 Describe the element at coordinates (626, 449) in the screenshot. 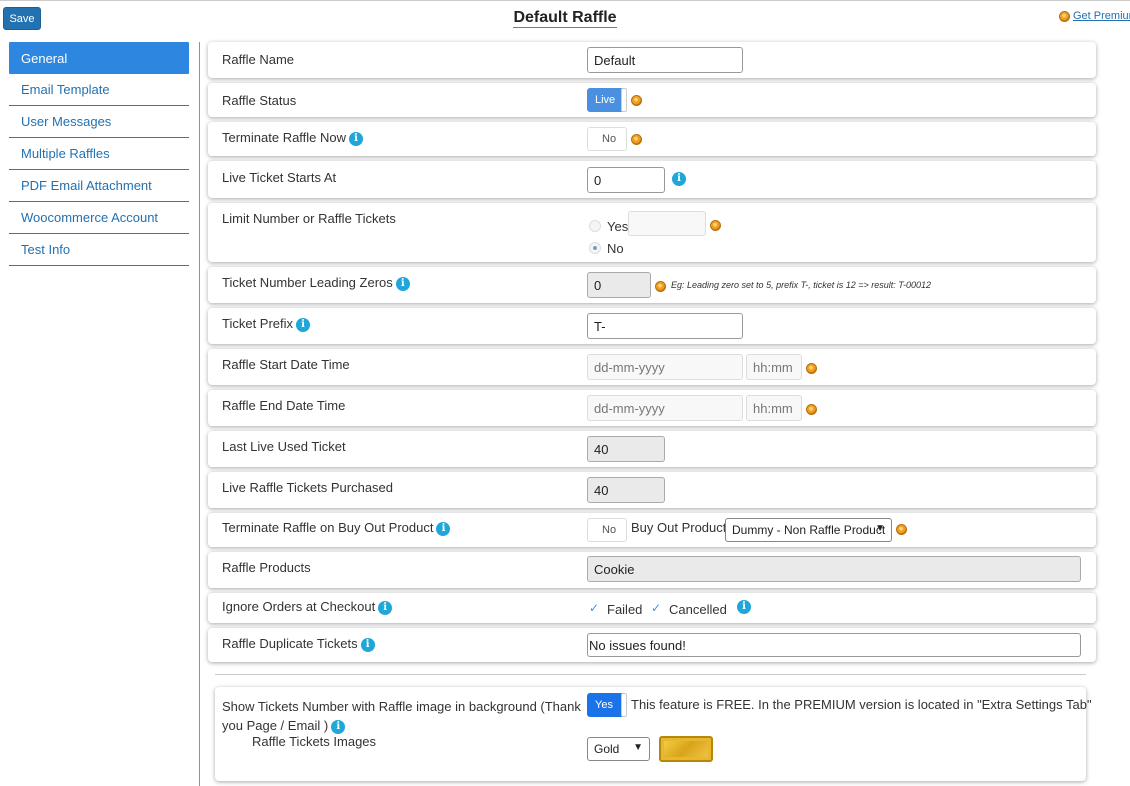

I see `last-live-ticket-input: 40` at that location.